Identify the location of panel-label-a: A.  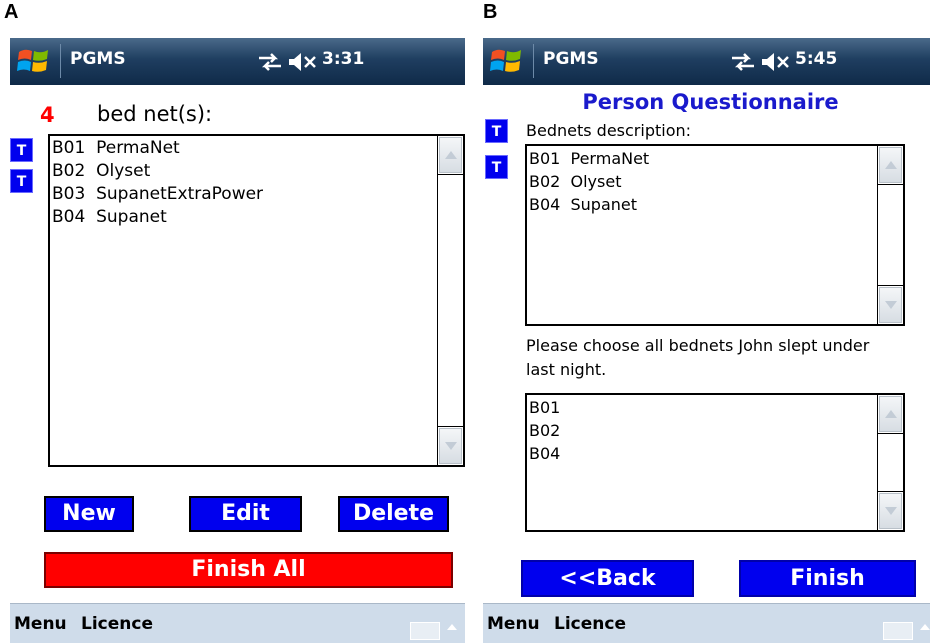
(11, 12).